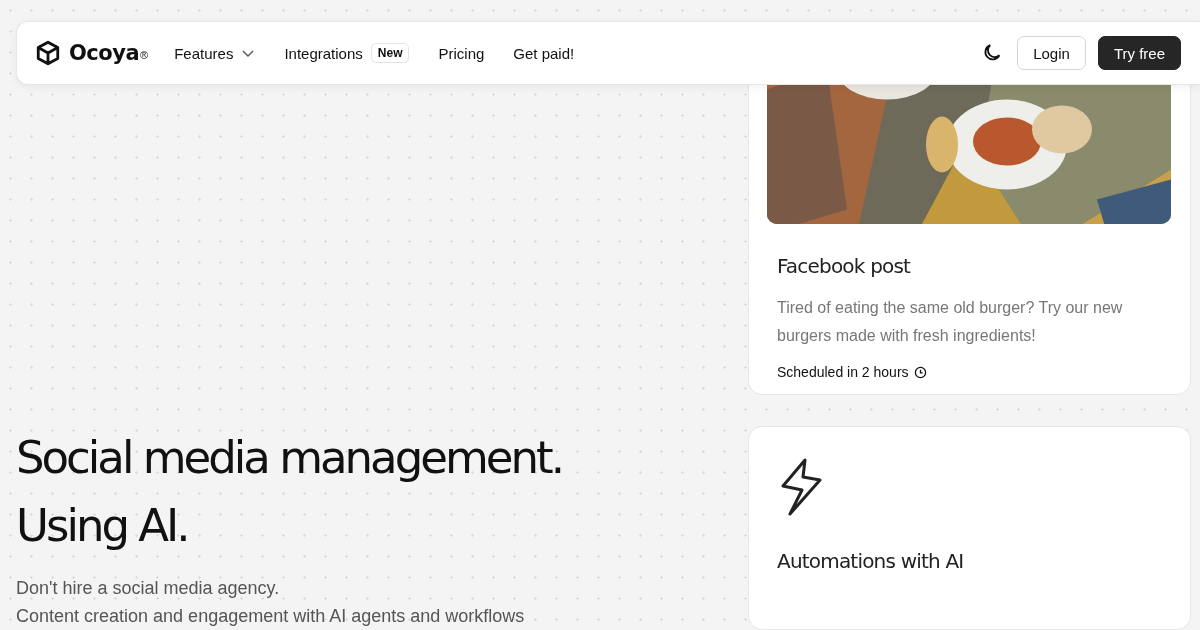 The image size is (1200, 630). What do you see at coordinates (323, 53) in the screenshot?
I see `nav-link: Integrations` at bounding box center [323, 53].